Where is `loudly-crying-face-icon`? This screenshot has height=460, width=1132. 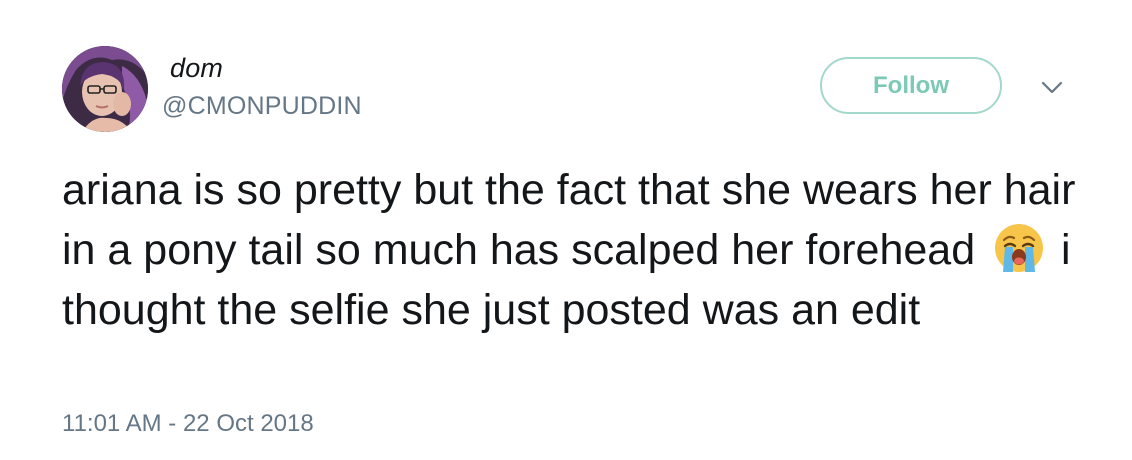 loudly-crying-face-icon is located at coordinates (1019, 248).